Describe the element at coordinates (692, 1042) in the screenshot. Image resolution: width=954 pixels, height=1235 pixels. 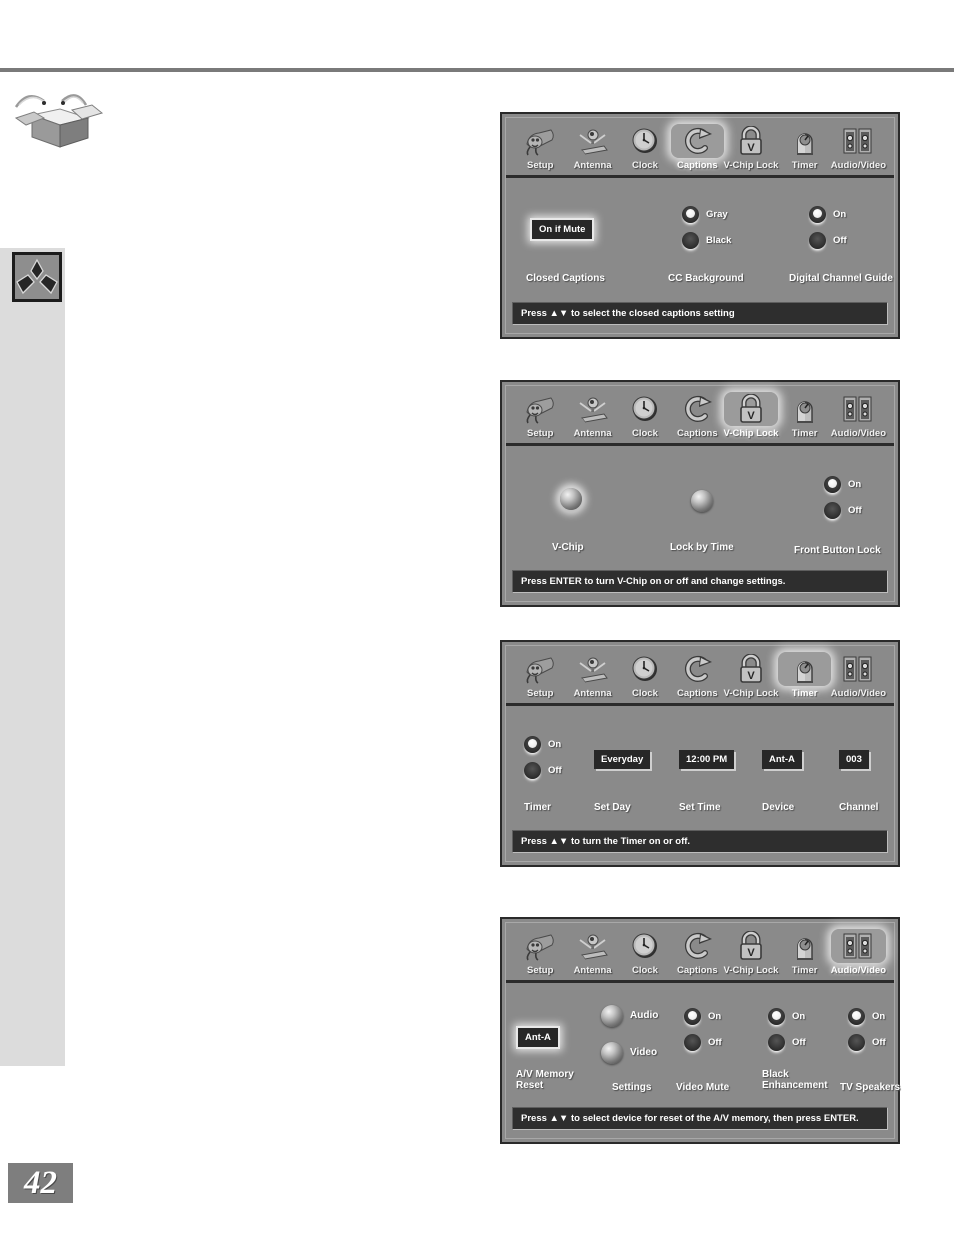
I see `radio-video-mute-off` at that location.